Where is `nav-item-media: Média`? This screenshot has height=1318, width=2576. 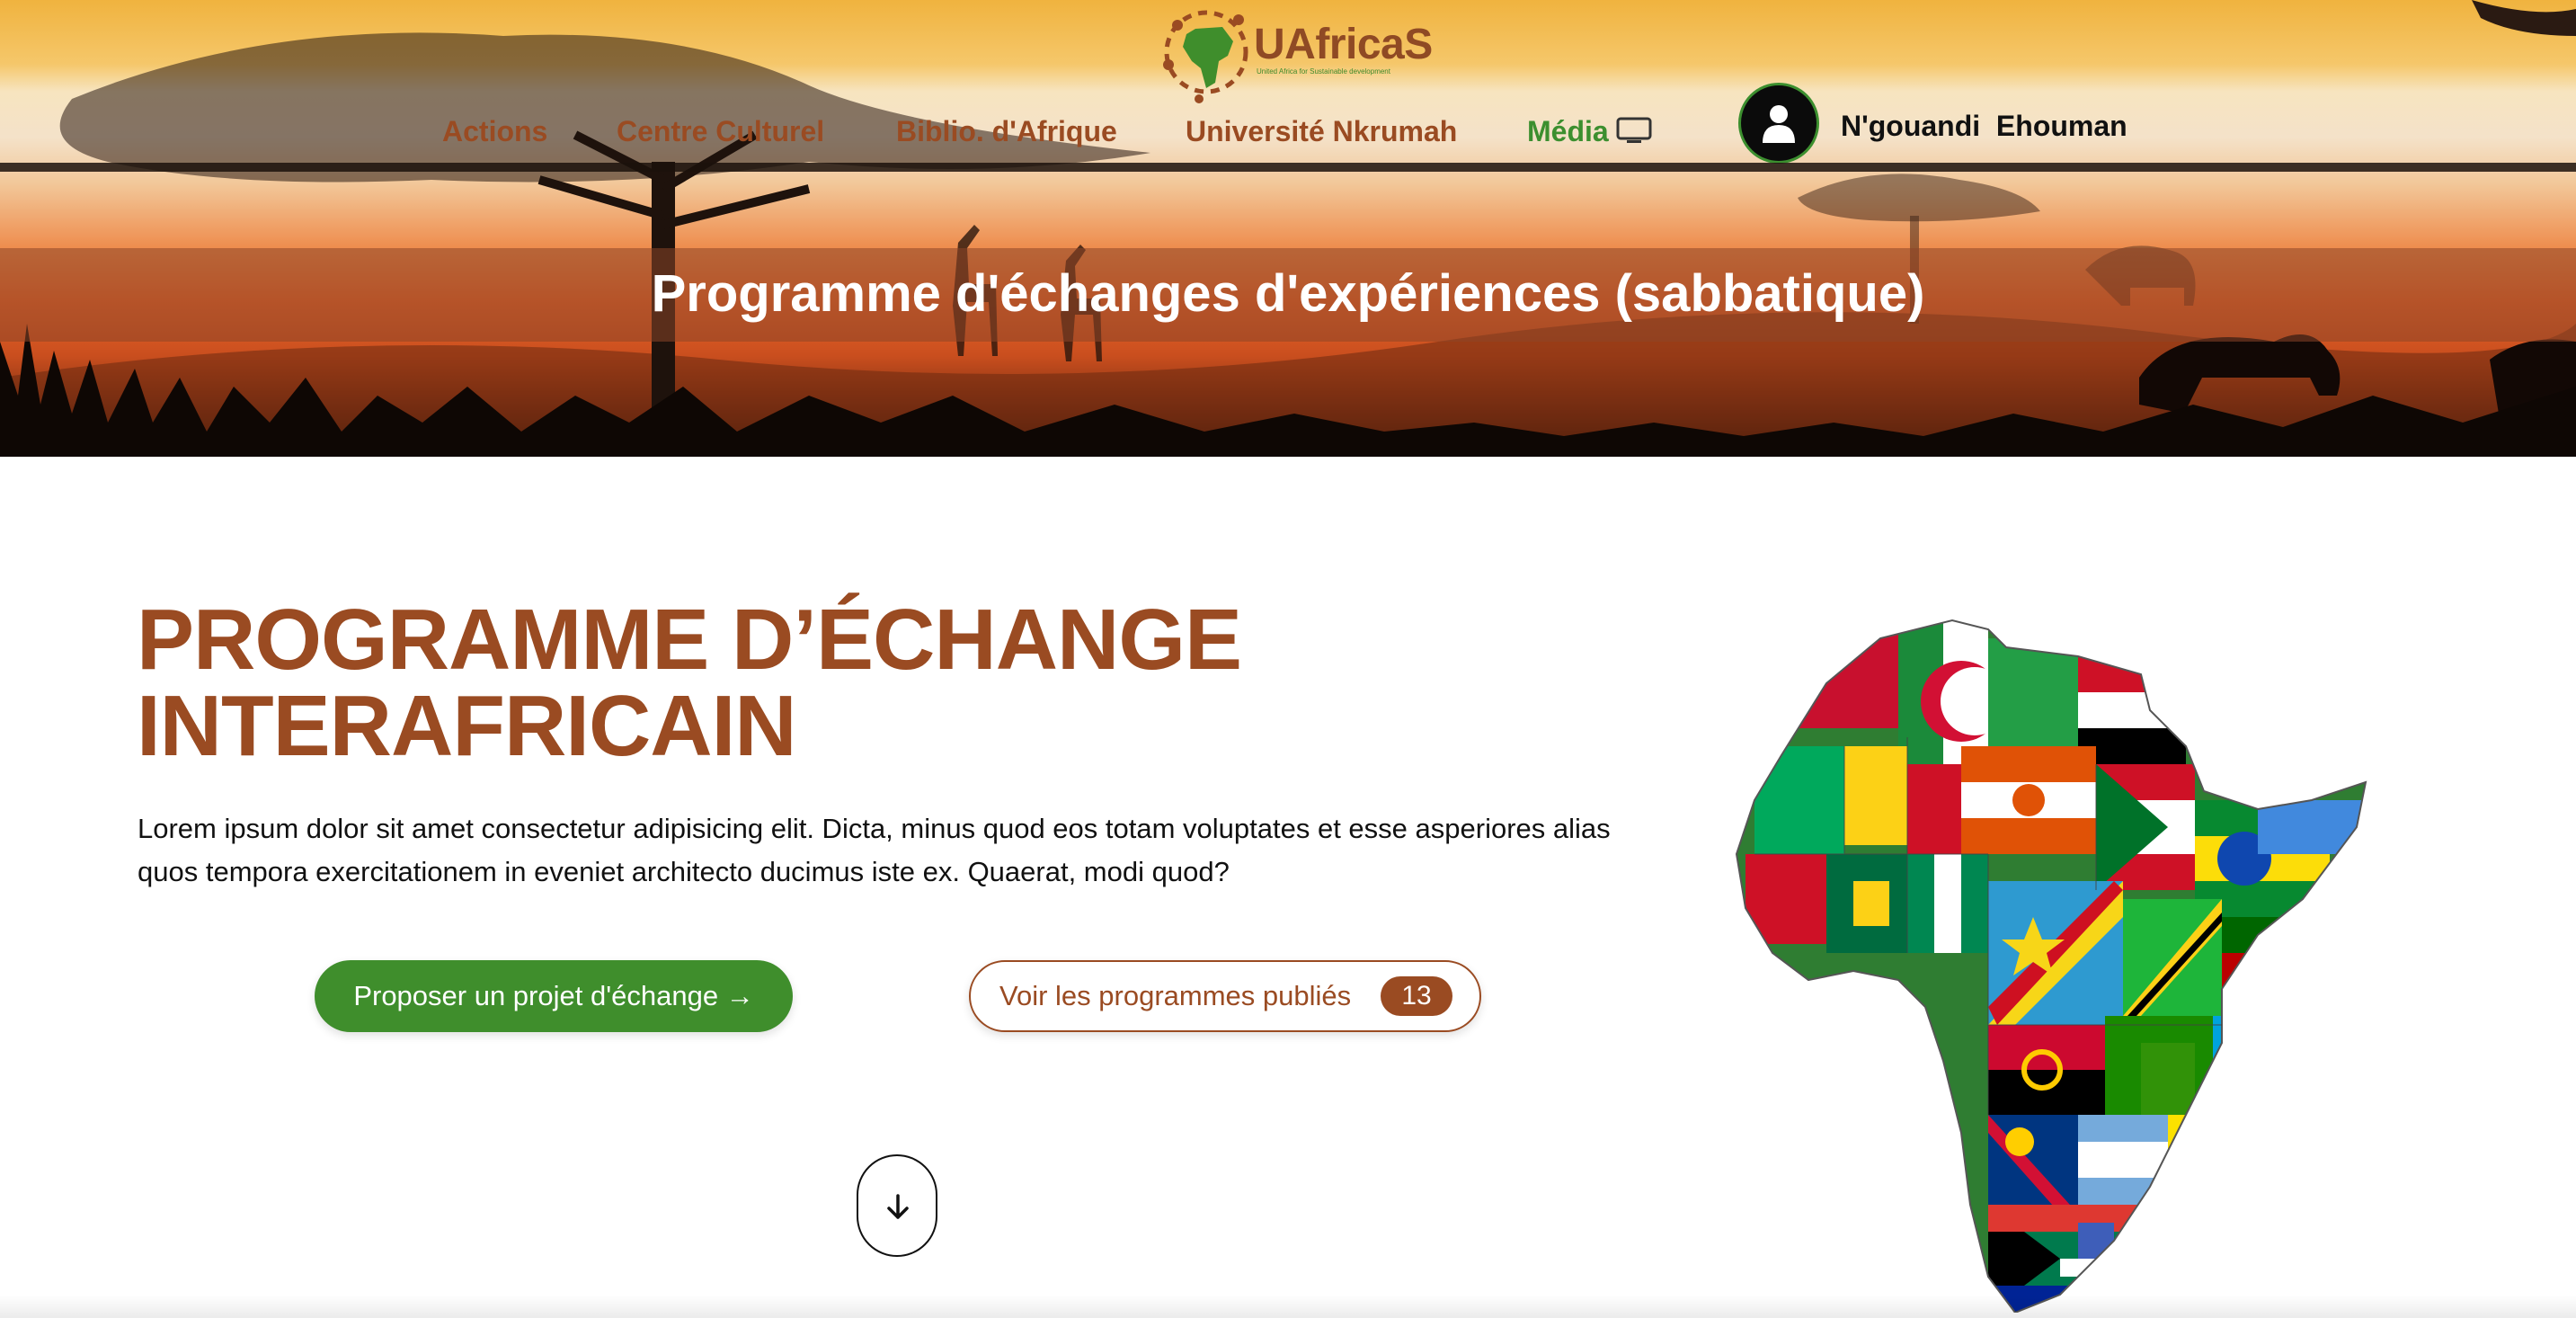
nav-item-media: Média is located at coordinates (1568, 131).